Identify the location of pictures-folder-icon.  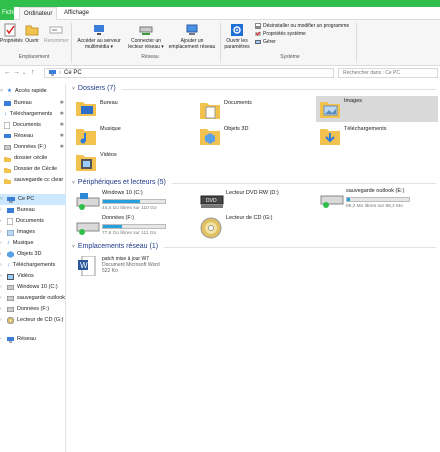
(330, 110).